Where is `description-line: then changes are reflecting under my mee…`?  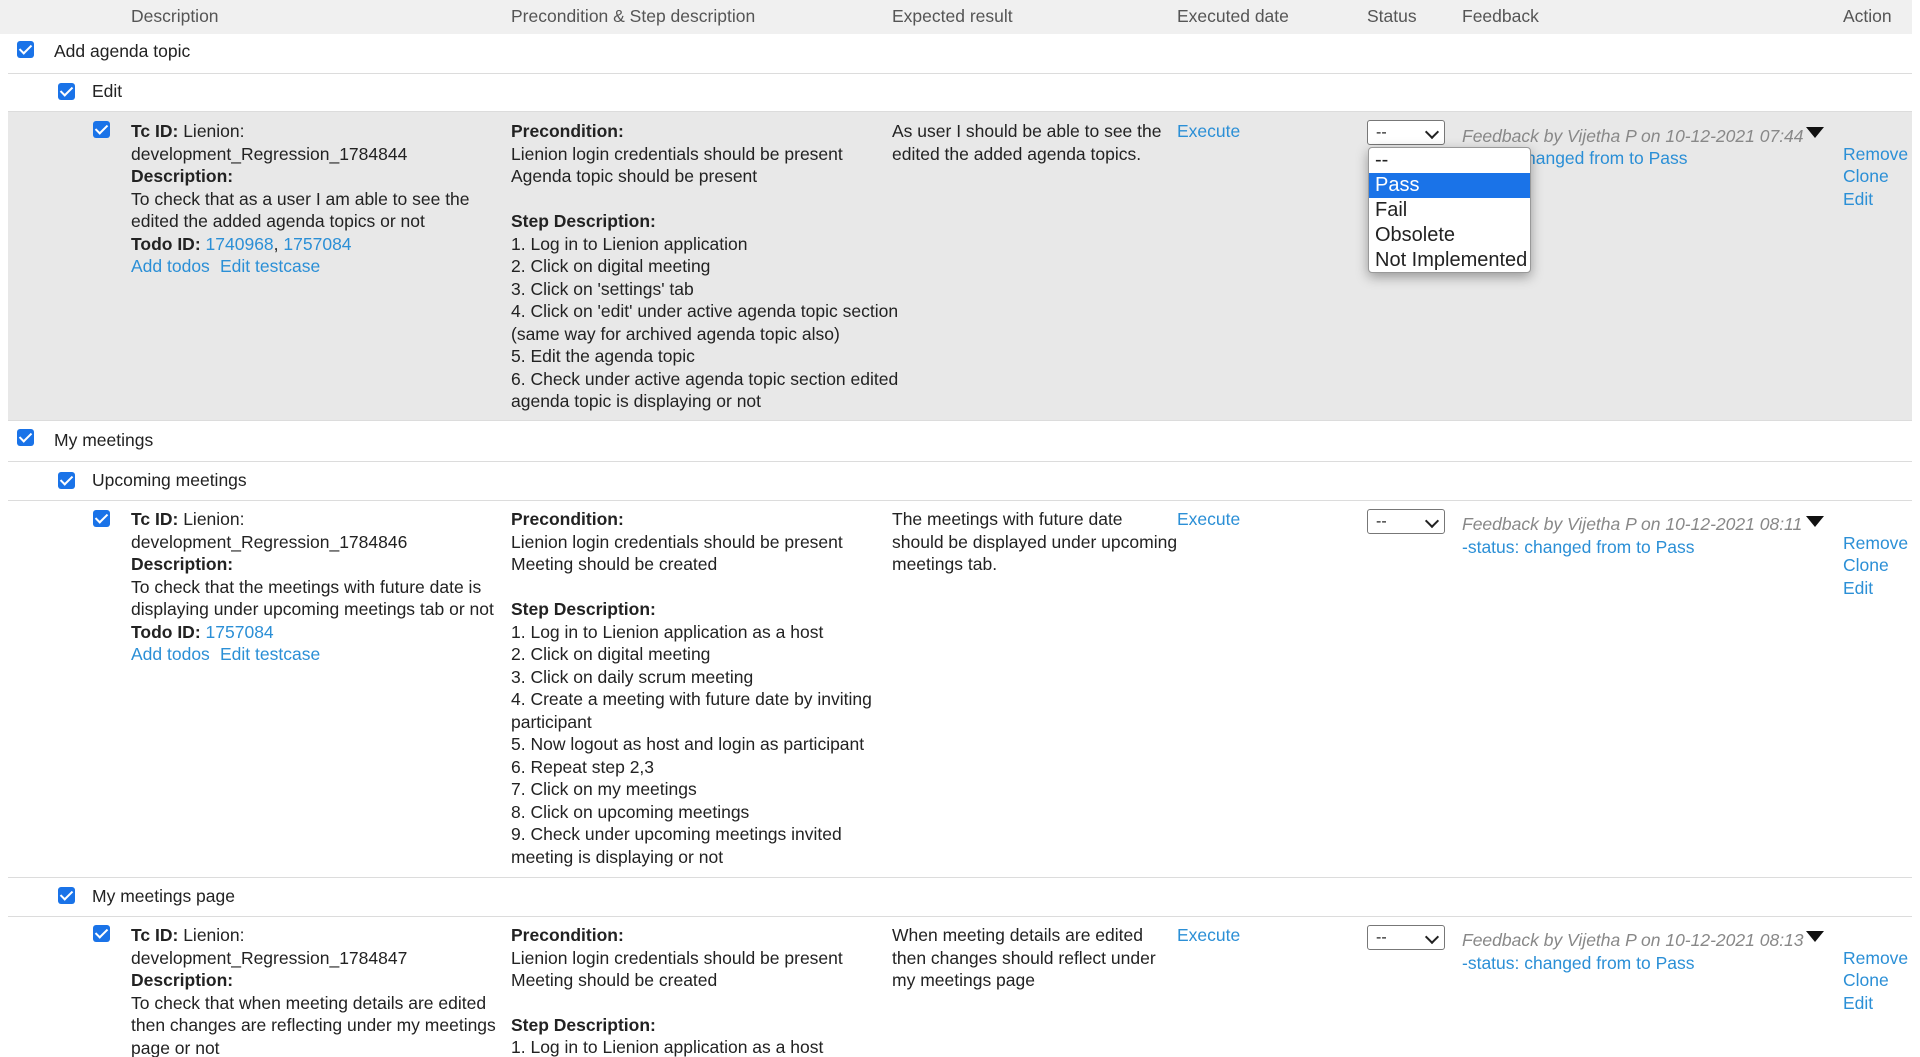 description-line: then changes are reflecting under my mee… is located at coordinates (313, 1025).